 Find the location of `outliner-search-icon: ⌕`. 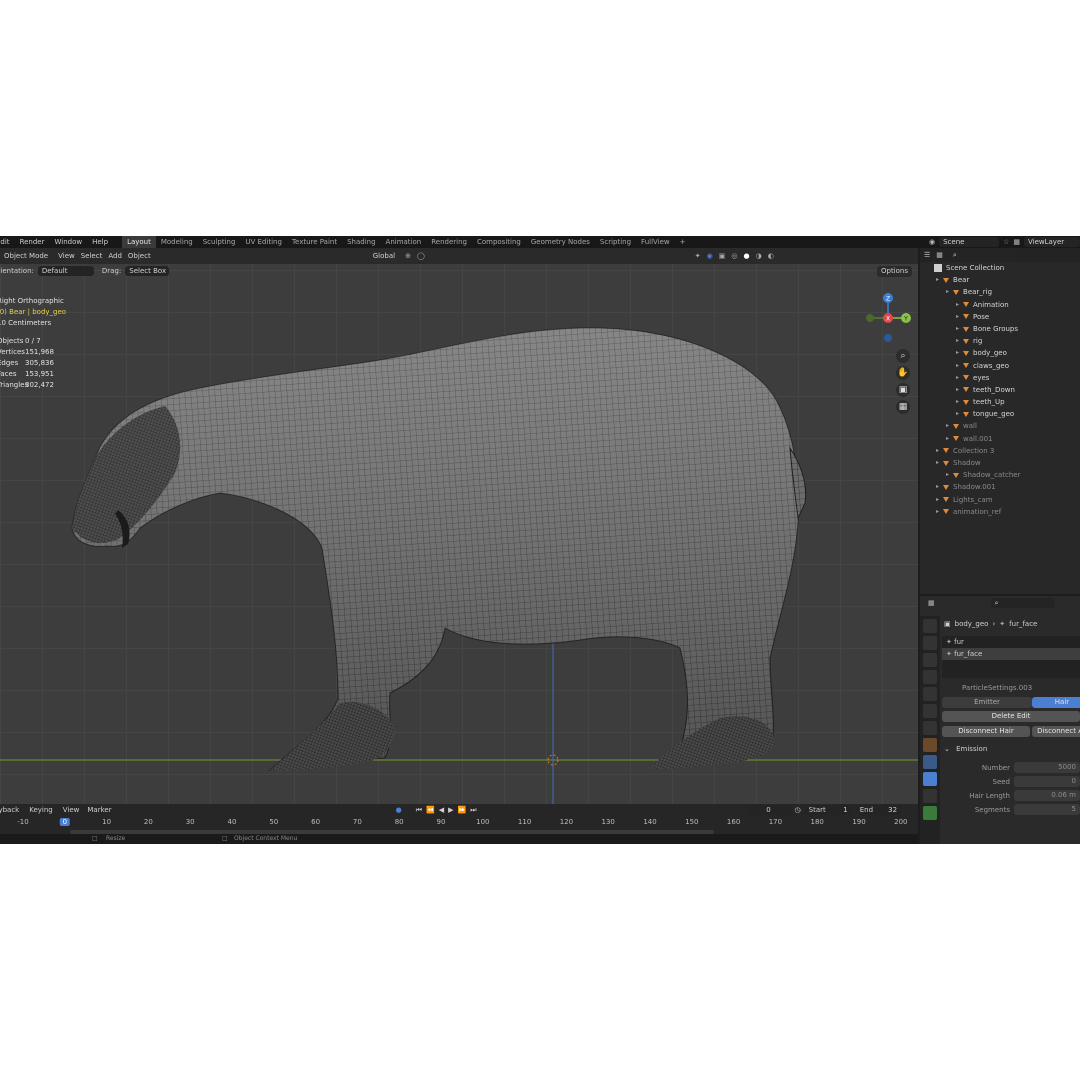

outliner-search-icon: ⌕ is located at coordinates (983, 255).